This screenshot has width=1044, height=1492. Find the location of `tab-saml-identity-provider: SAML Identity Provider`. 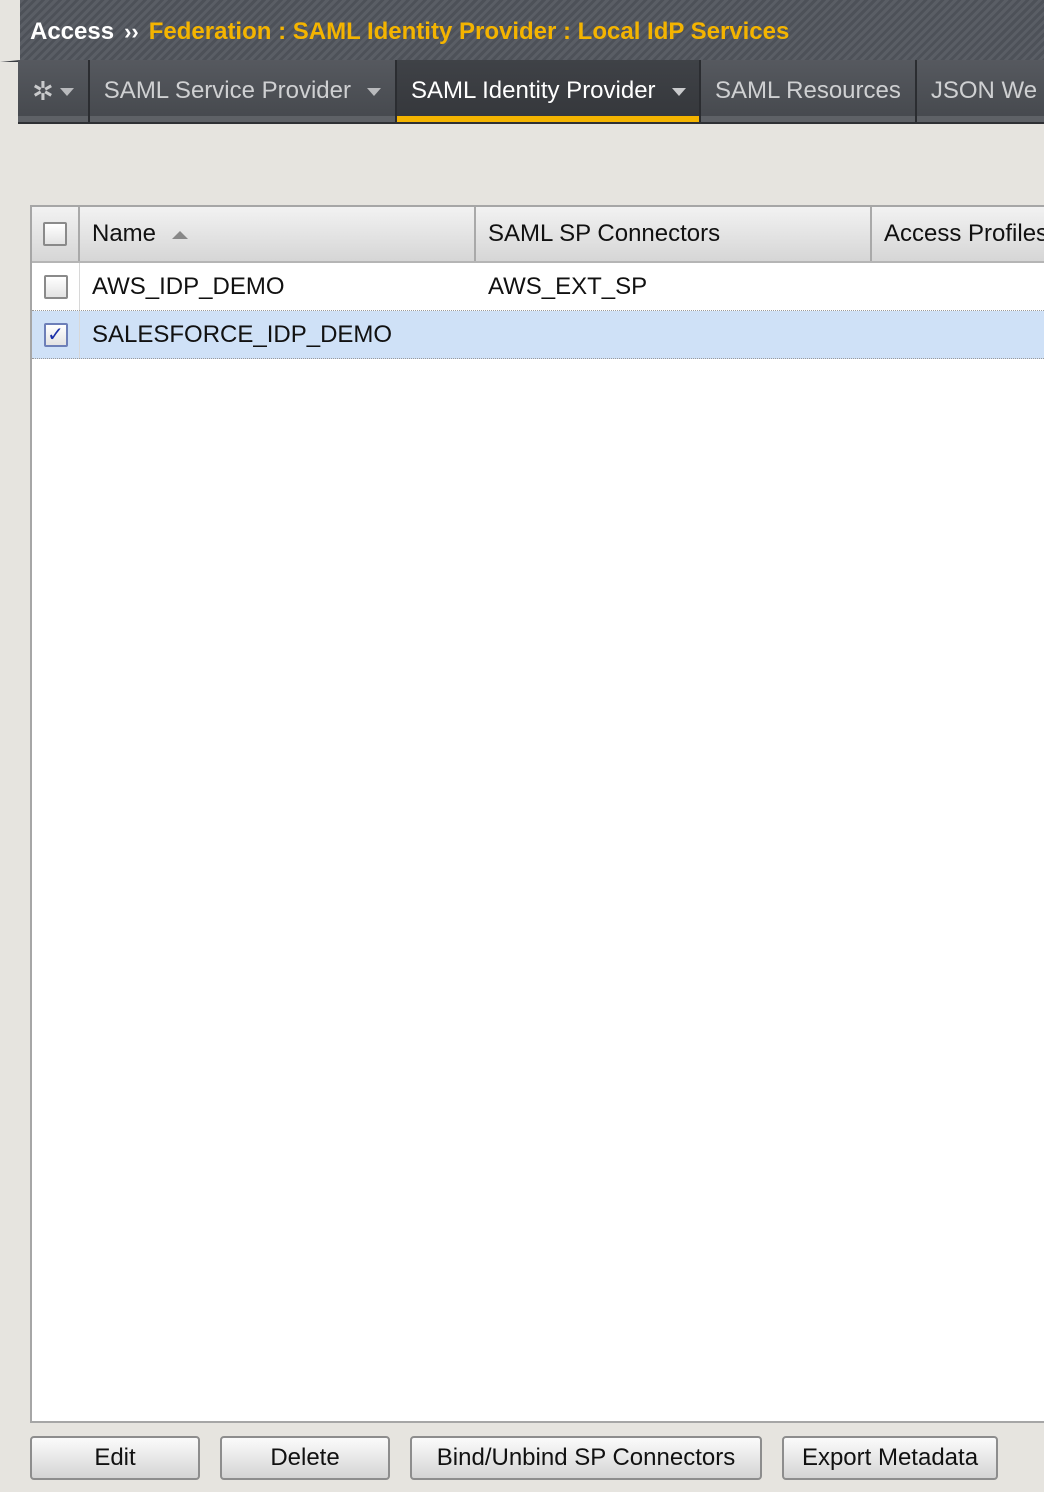

tab-saml-identity-provider: SAML Identity Provider is located at coordinates (549, 91).